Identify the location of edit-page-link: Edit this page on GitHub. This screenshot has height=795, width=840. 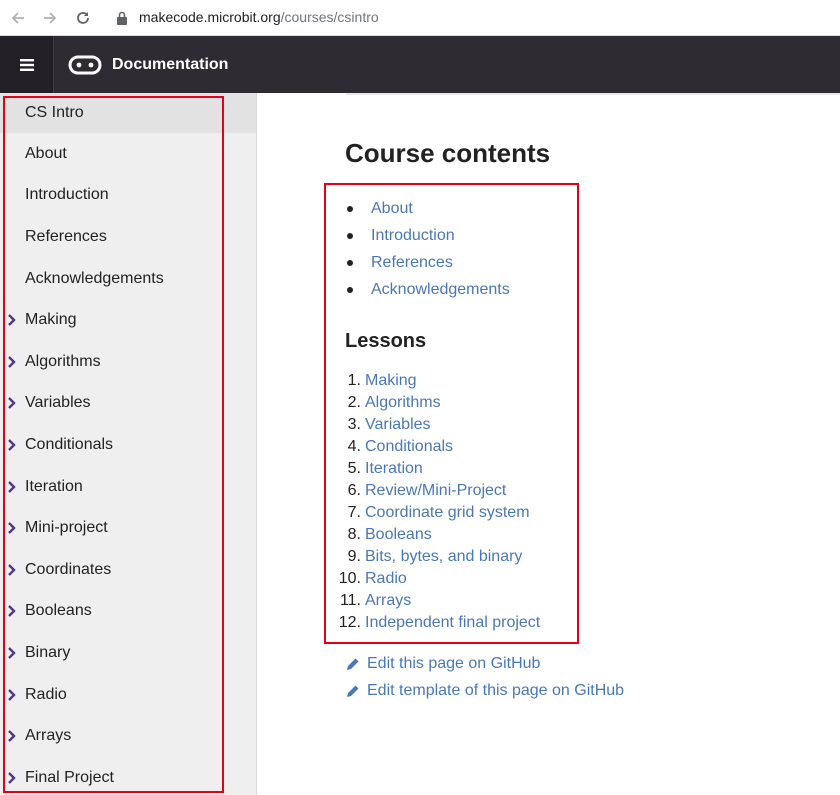
(443, 664).